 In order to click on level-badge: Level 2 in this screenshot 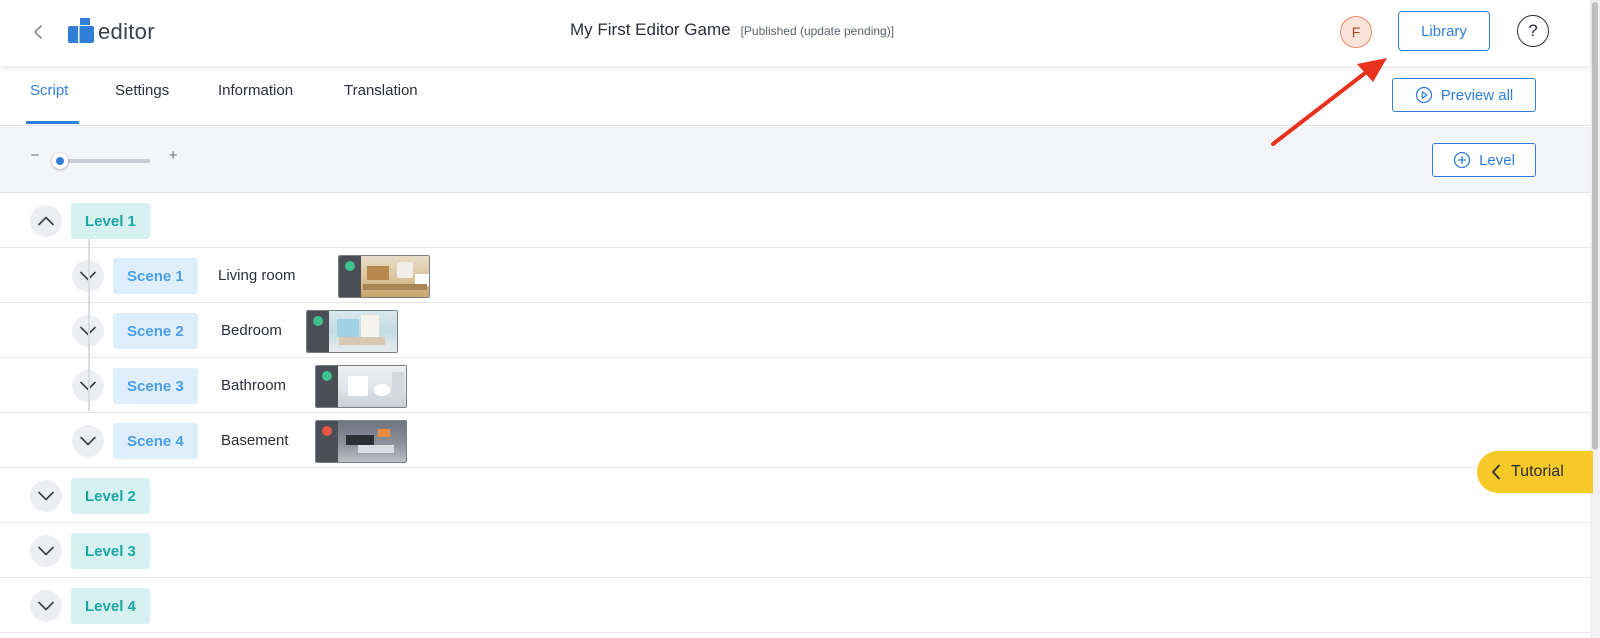, I will do `click(110, 496)`.